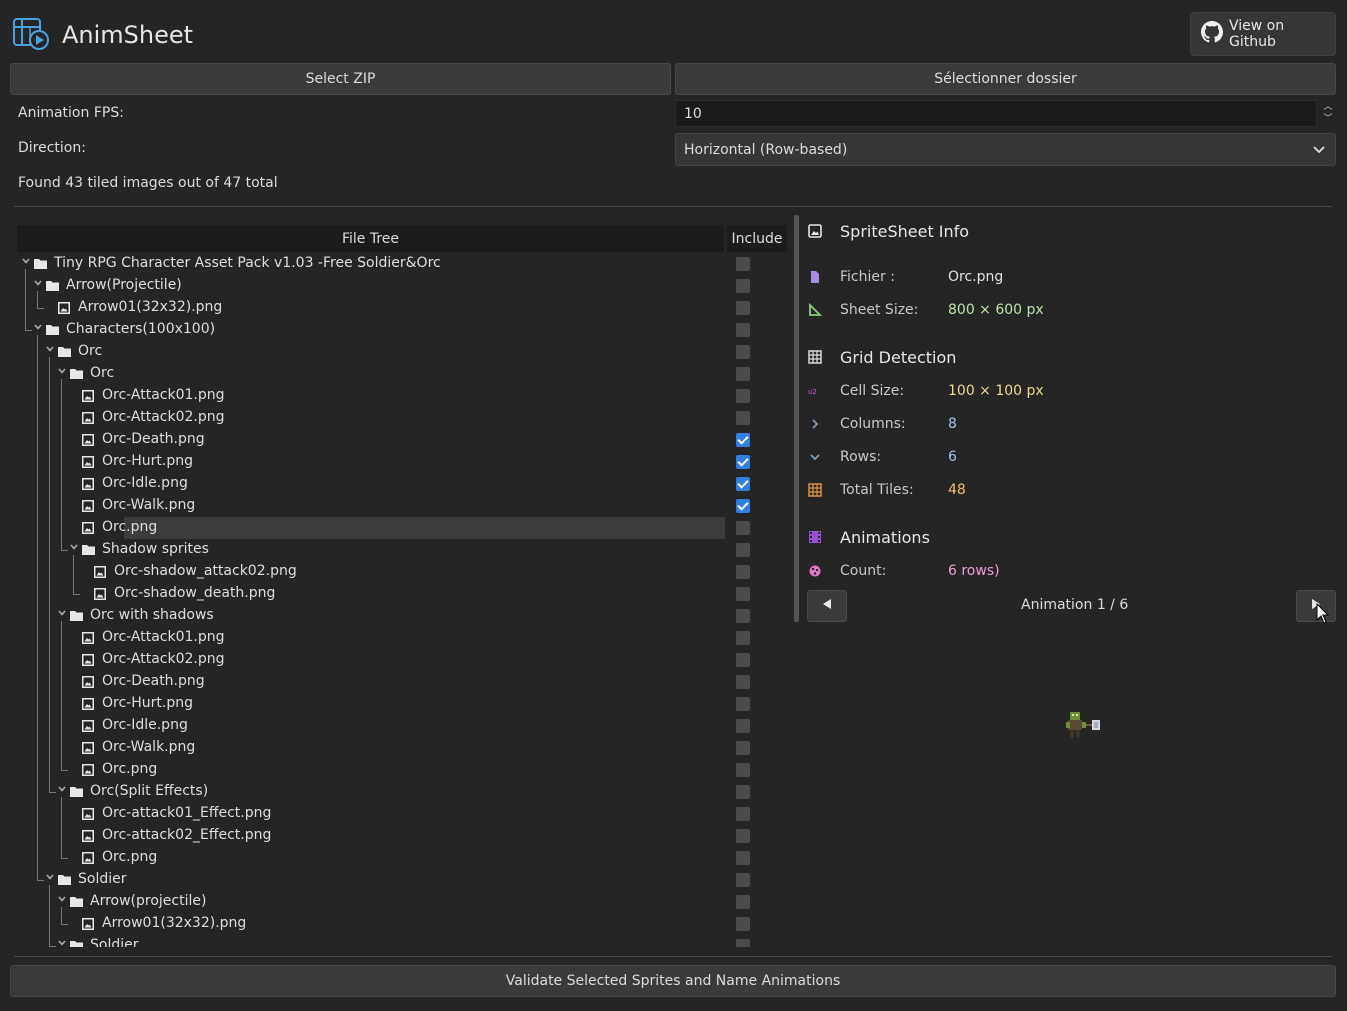 Image resolution: width=1347 pixels, height=1011 pixels. What do you see at coordinates (404, 902) in the screenshot?
I see `tree-folder-row: Arrow(projectile)` at bounding box center [404, 902].